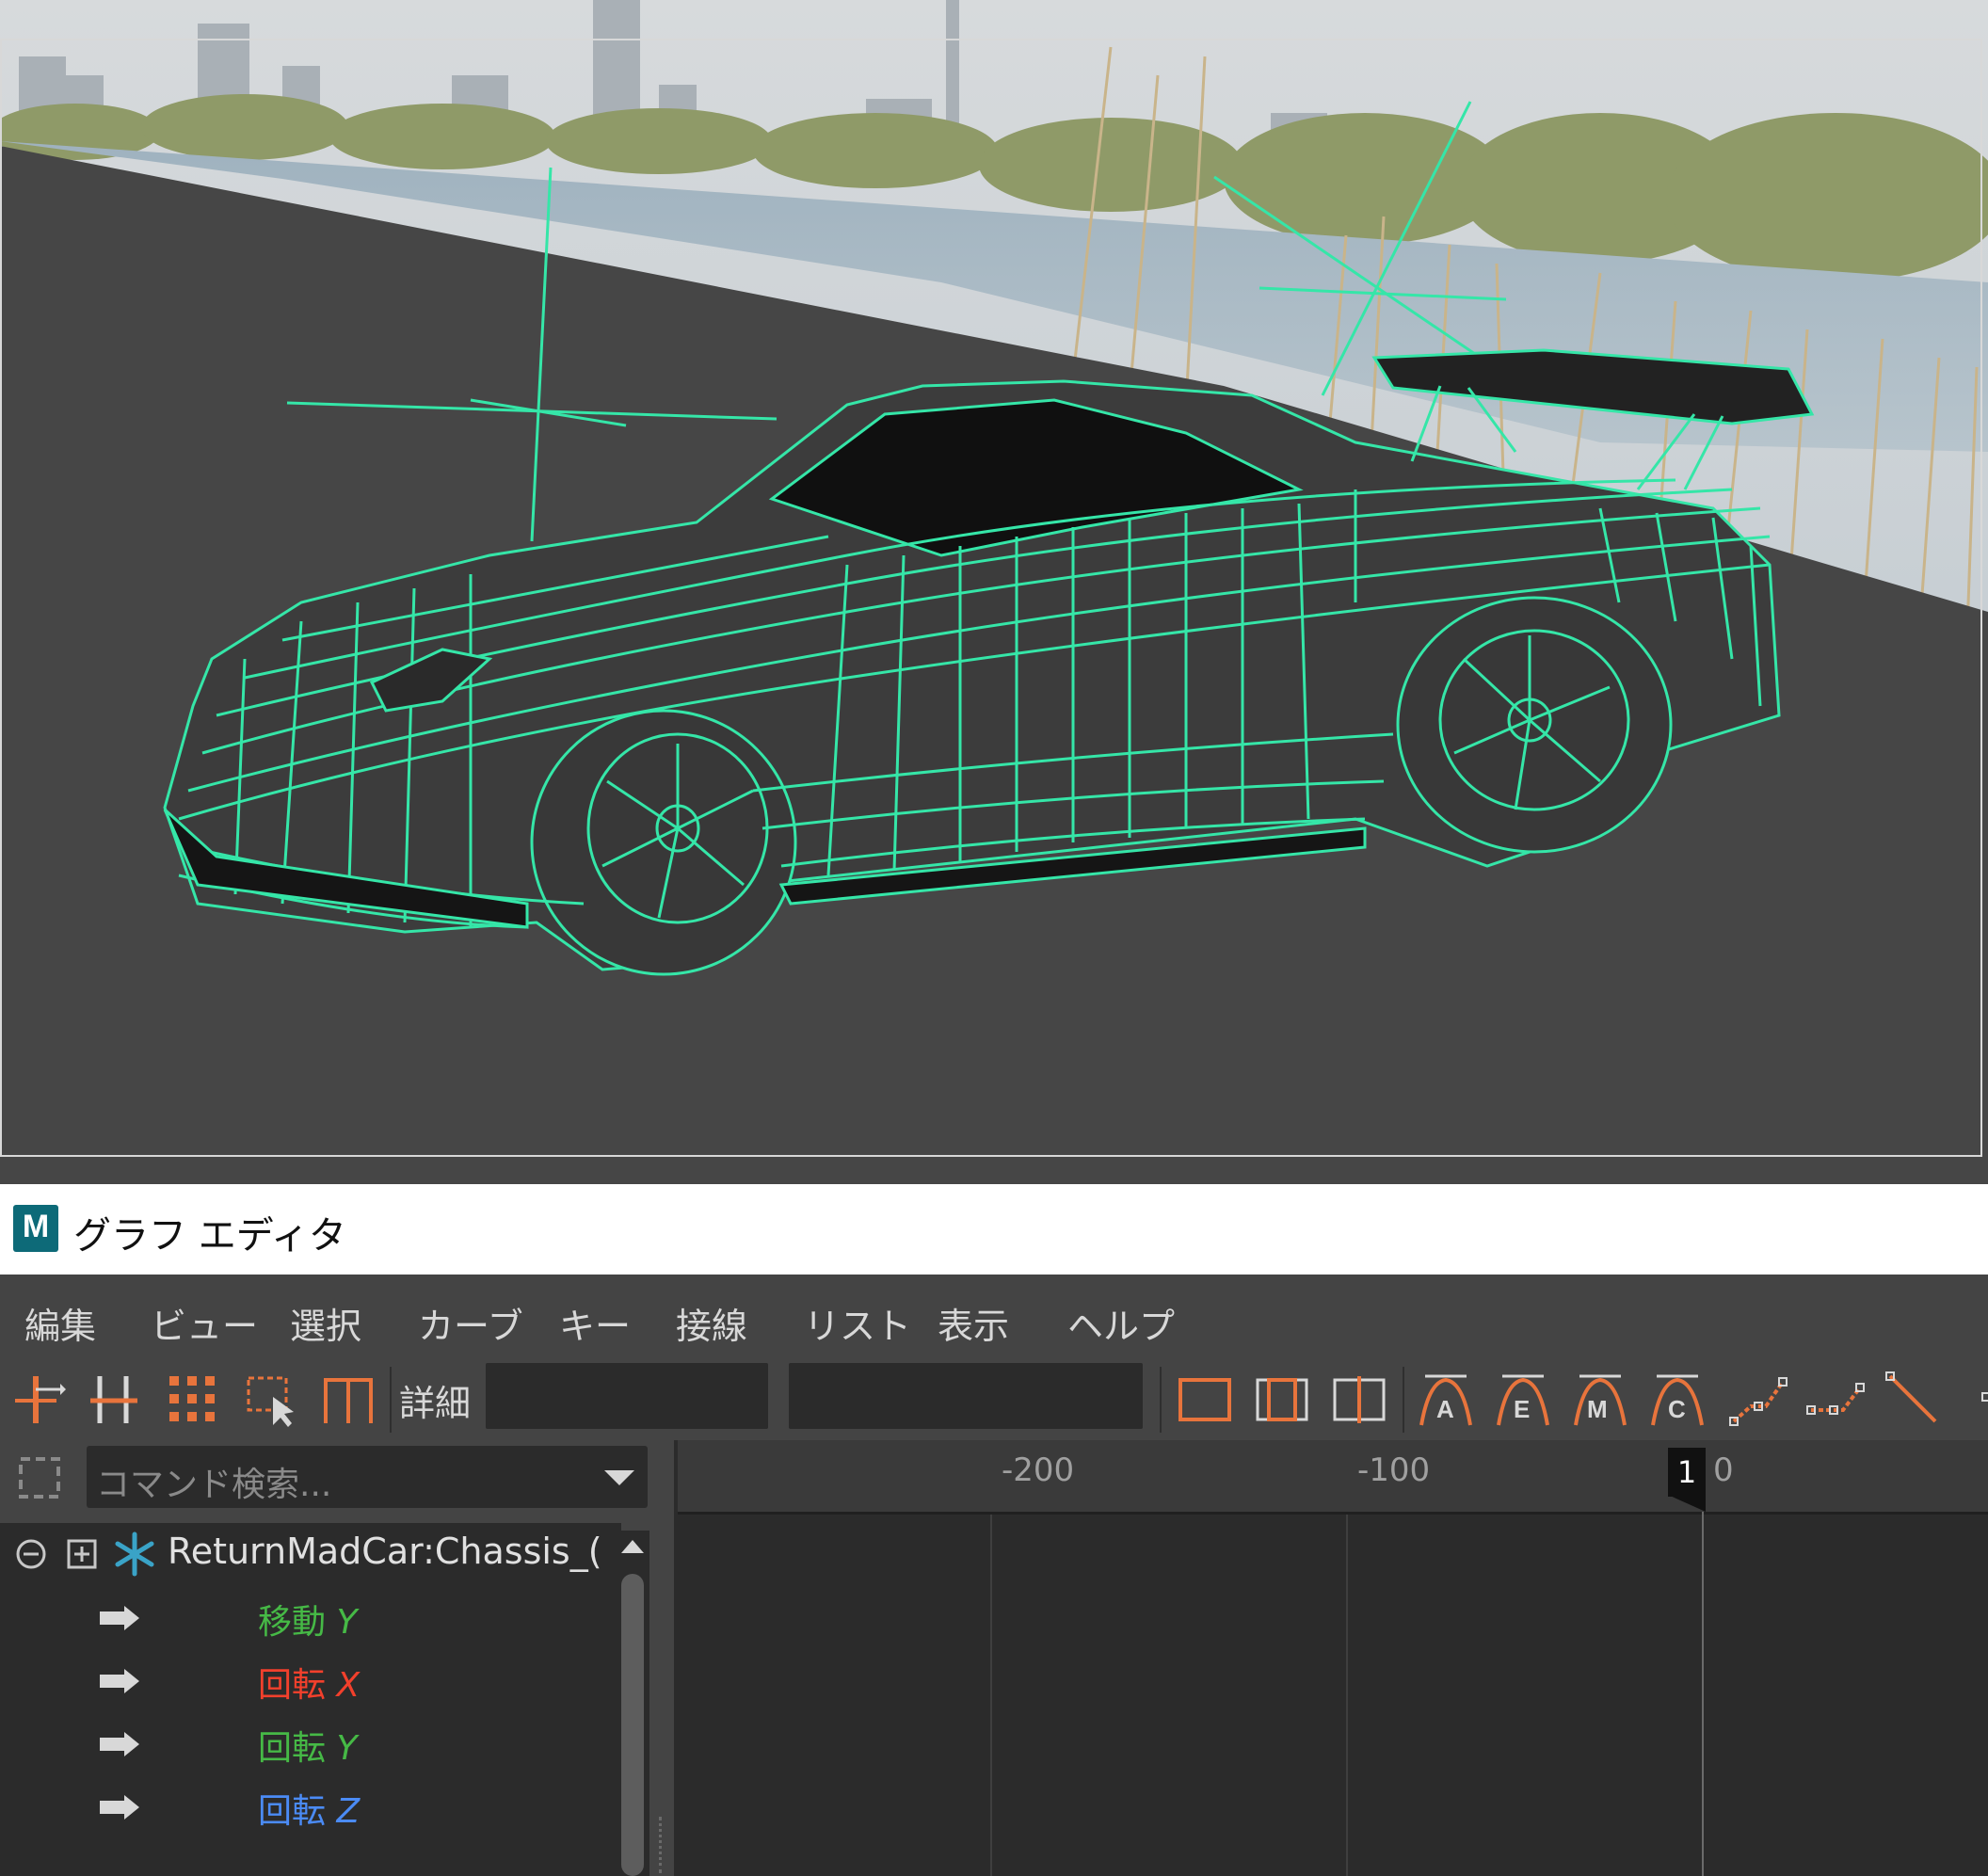 This screenshot has height=1876, width=1988. I want to click on insert-key-tool-icon, so click(115, 1399).